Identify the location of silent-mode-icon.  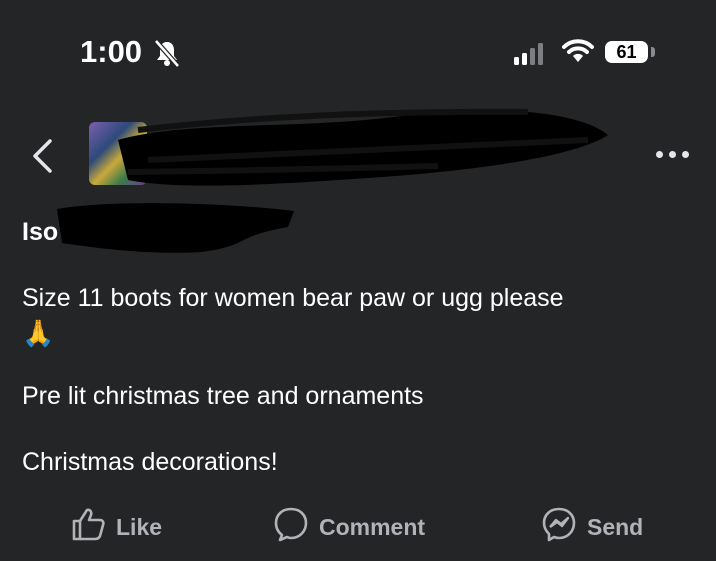
(167, 55).